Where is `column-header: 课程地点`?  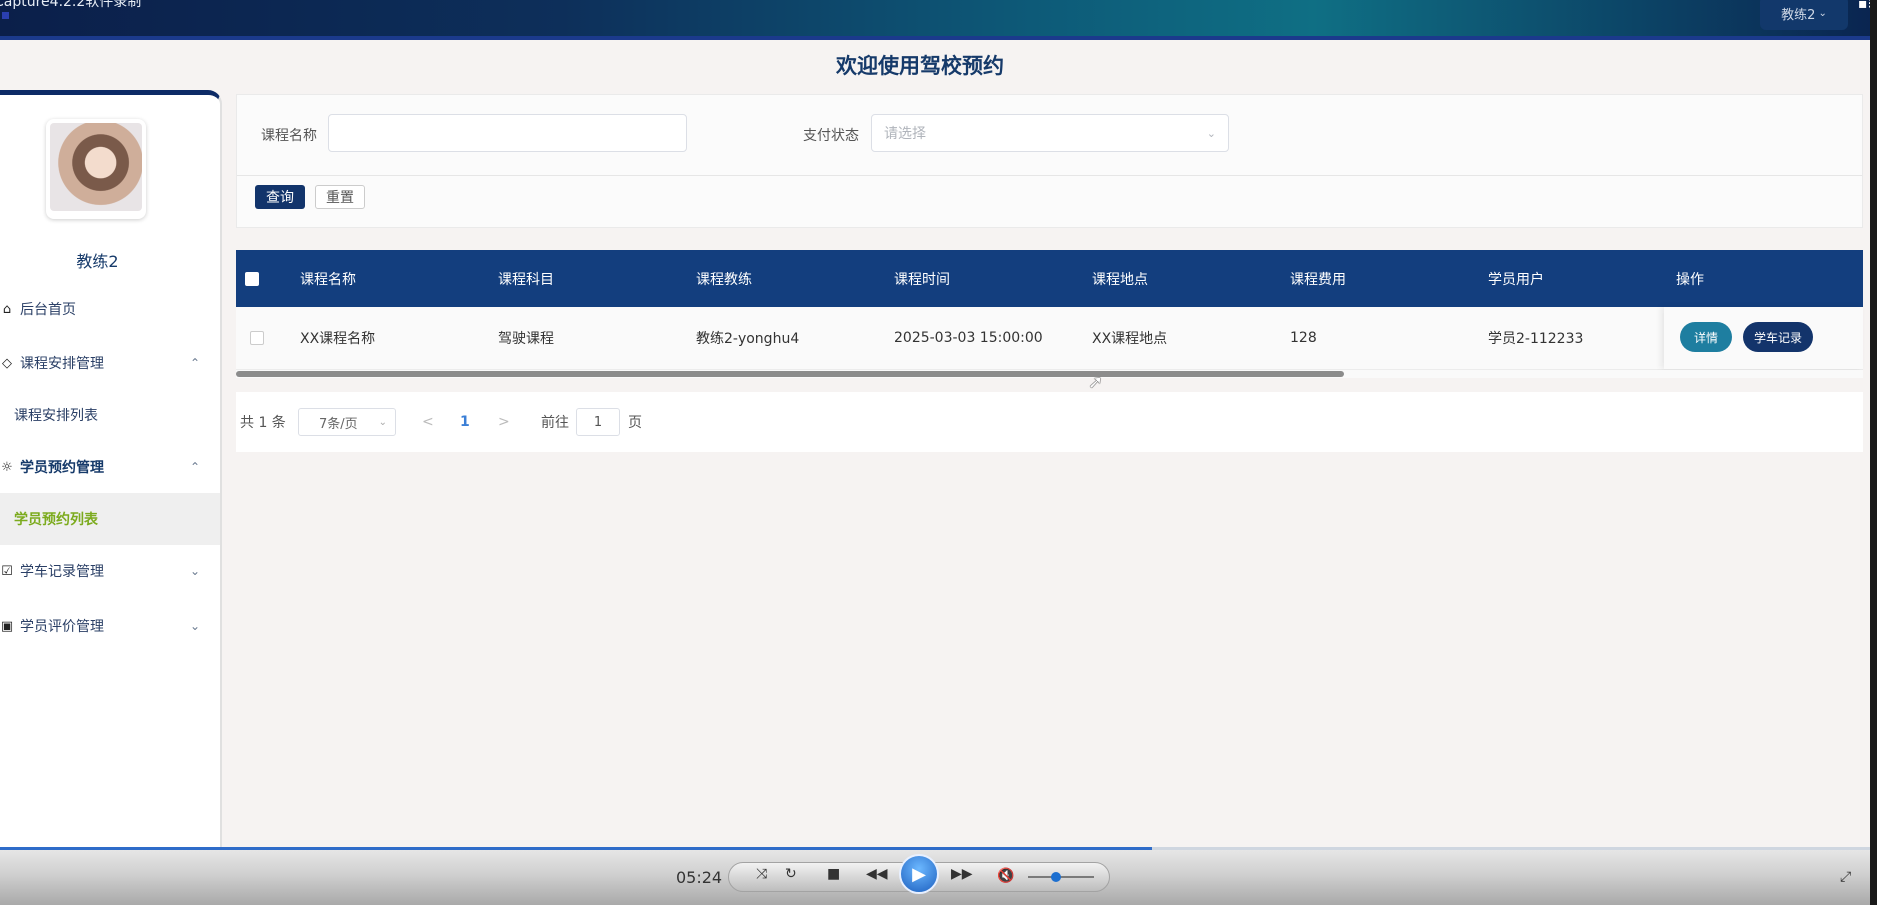 column-header: 课程地点 is located at coordinates (1120, 278).